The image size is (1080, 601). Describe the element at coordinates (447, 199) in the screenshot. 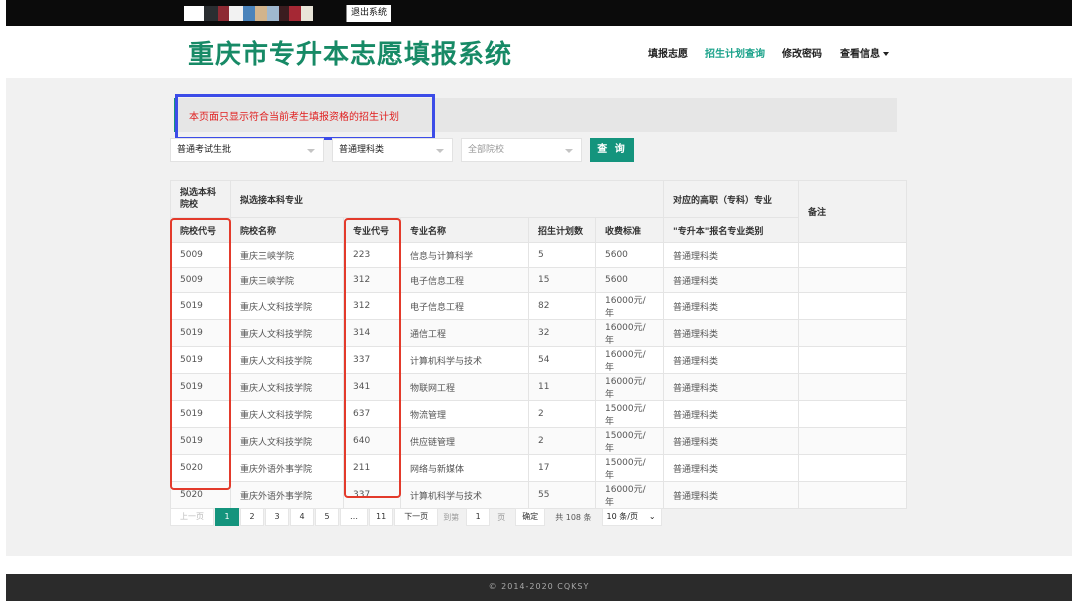

I see `group-header-major: 拟选接本科专业` at that location.